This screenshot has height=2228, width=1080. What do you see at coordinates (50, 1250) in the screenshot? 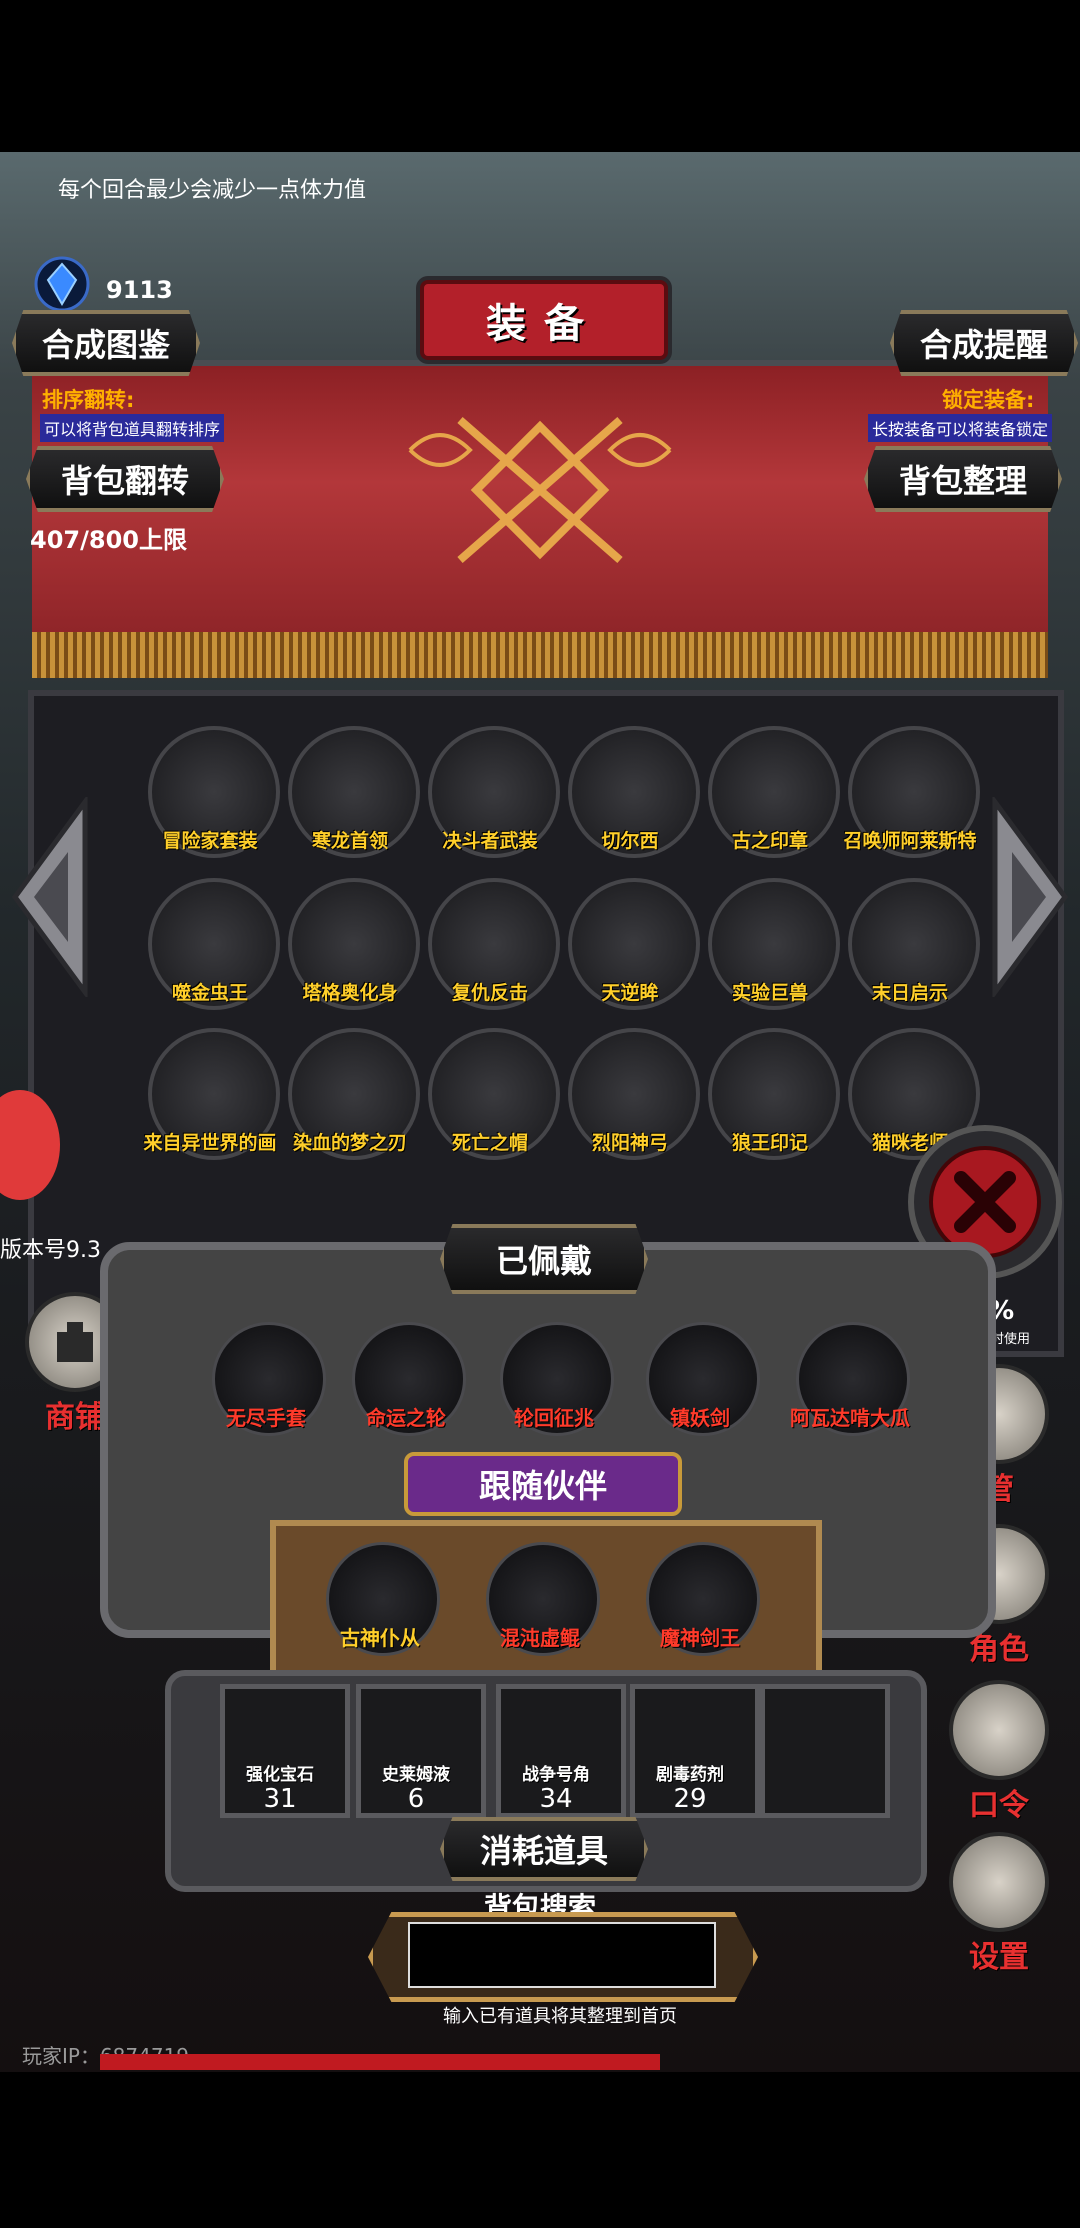
I see `version-label: 版本号9.3` at bounding box center [50, 1250].